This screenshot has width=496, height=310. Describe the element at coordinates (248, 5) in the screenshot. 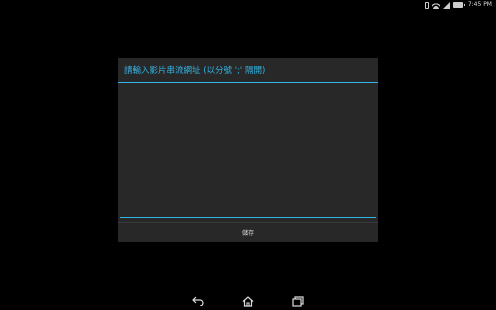

I see `status-bar: 7:45 PM` at that location.